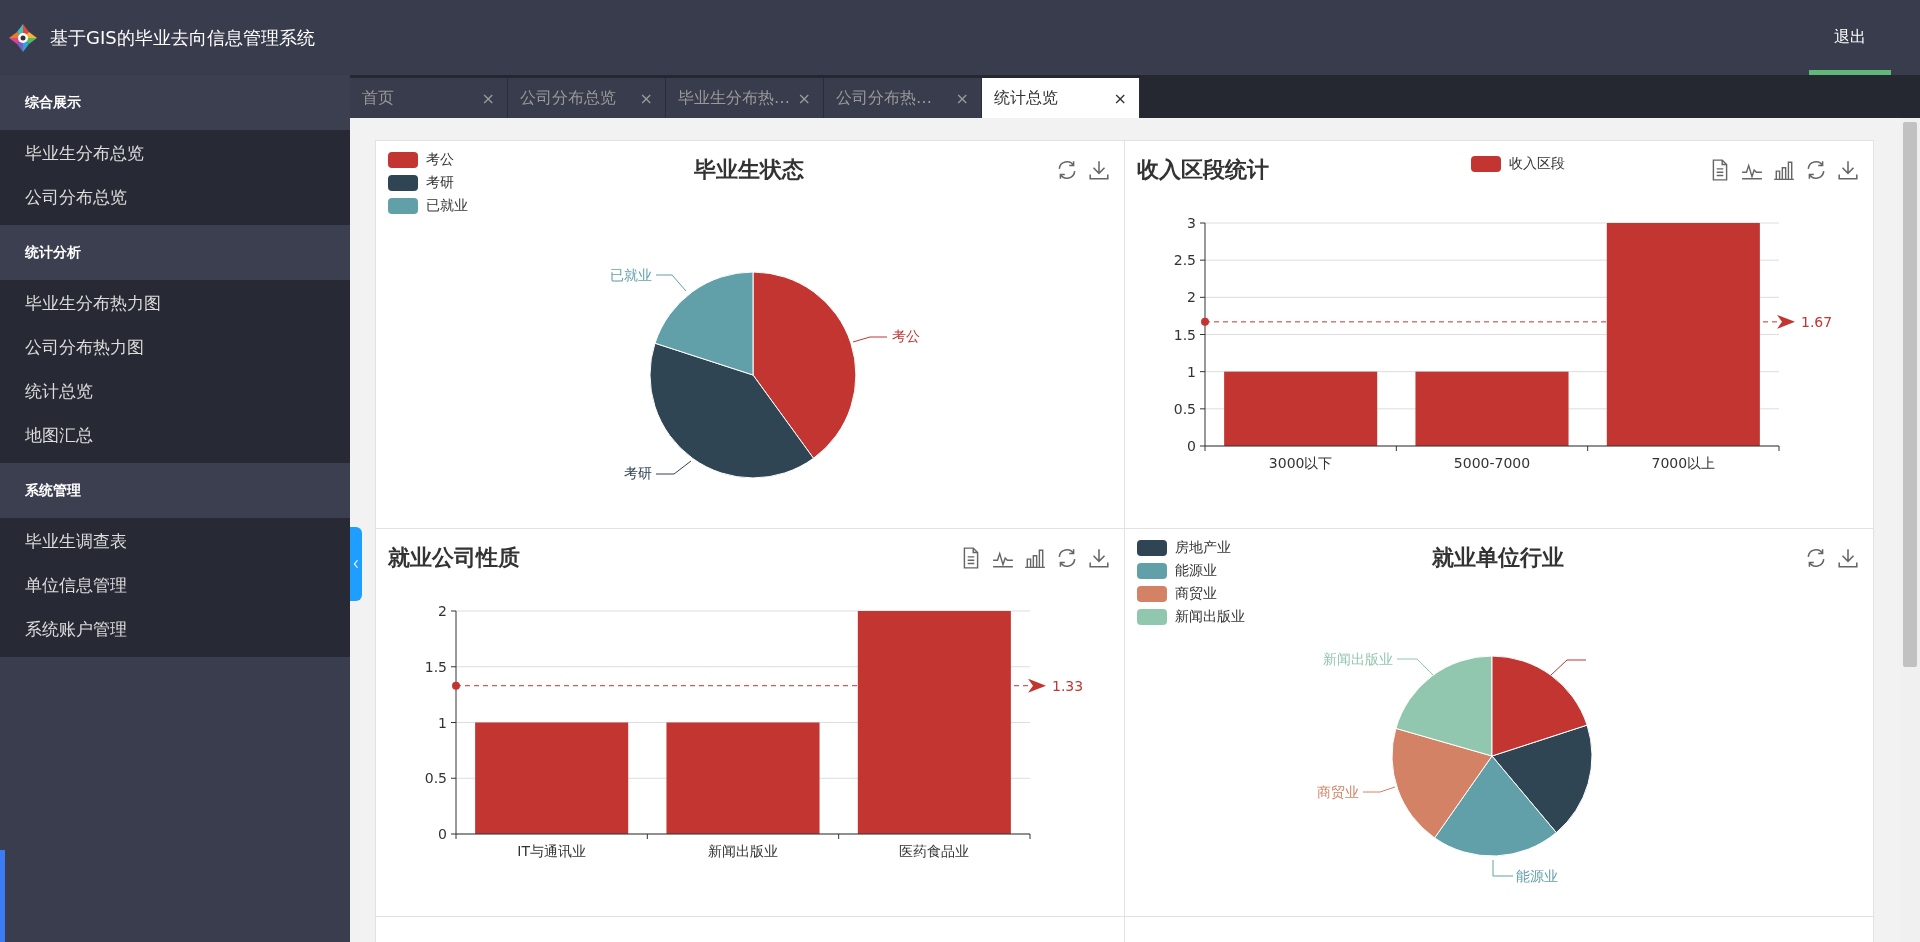 Image resolution: width=1920 pixels, height=942 pixels. What do you see at coordinates (175, 347) in the screenshot?
I see `sidebar-item: 公司分布热力图` at bounding box center [175, 347].